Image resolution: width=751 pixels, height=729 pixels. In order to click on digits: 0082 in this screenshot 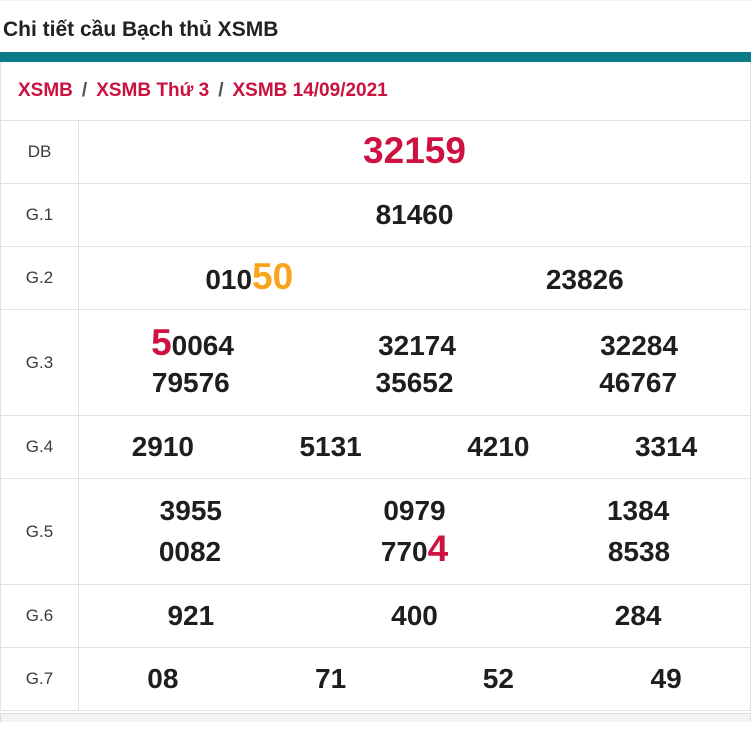, I will do `click(190, 551)`.